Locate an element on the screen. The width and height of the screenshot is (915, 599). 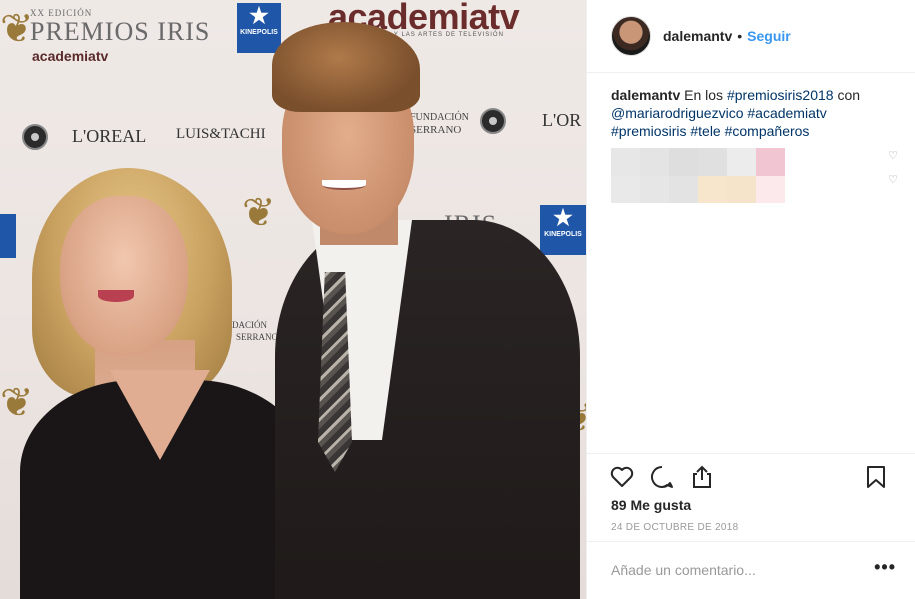
action-bar is located at coordinates (751, 476).